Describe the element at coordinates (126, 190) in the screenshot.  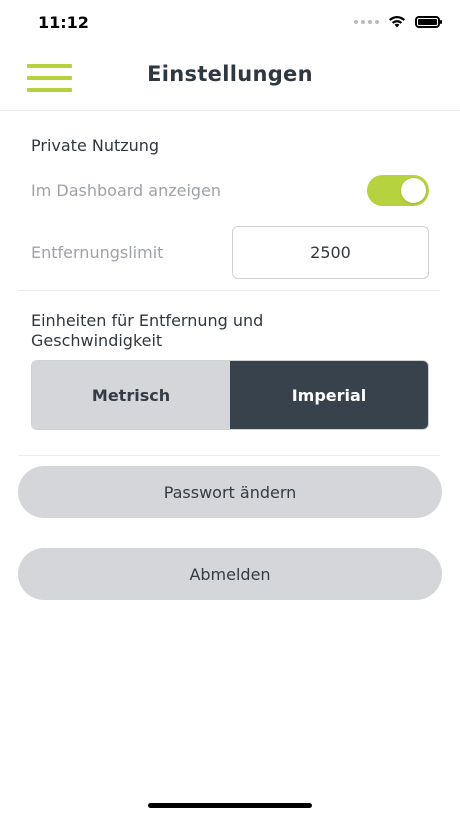
I see `dashboard-label: Im Dashboard anzeigen` at that location.